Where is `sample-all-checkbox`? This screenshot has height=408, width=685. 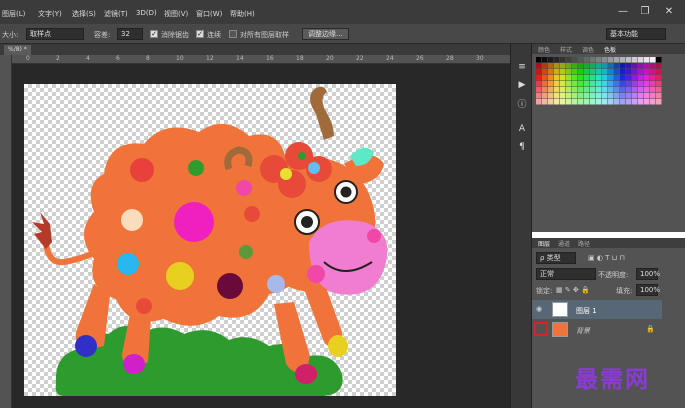
sample-all-checkbox is located at coordinates (233, 34).